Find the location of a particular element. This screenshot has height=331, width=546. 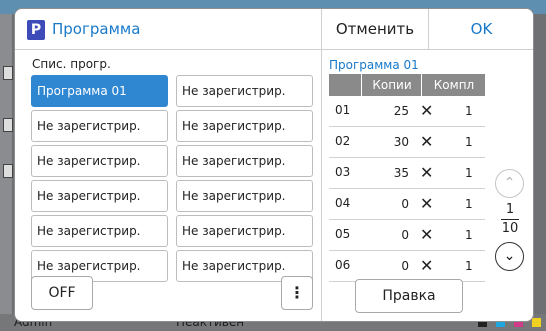

row-number: 04 is located at coordinates (343, 203).